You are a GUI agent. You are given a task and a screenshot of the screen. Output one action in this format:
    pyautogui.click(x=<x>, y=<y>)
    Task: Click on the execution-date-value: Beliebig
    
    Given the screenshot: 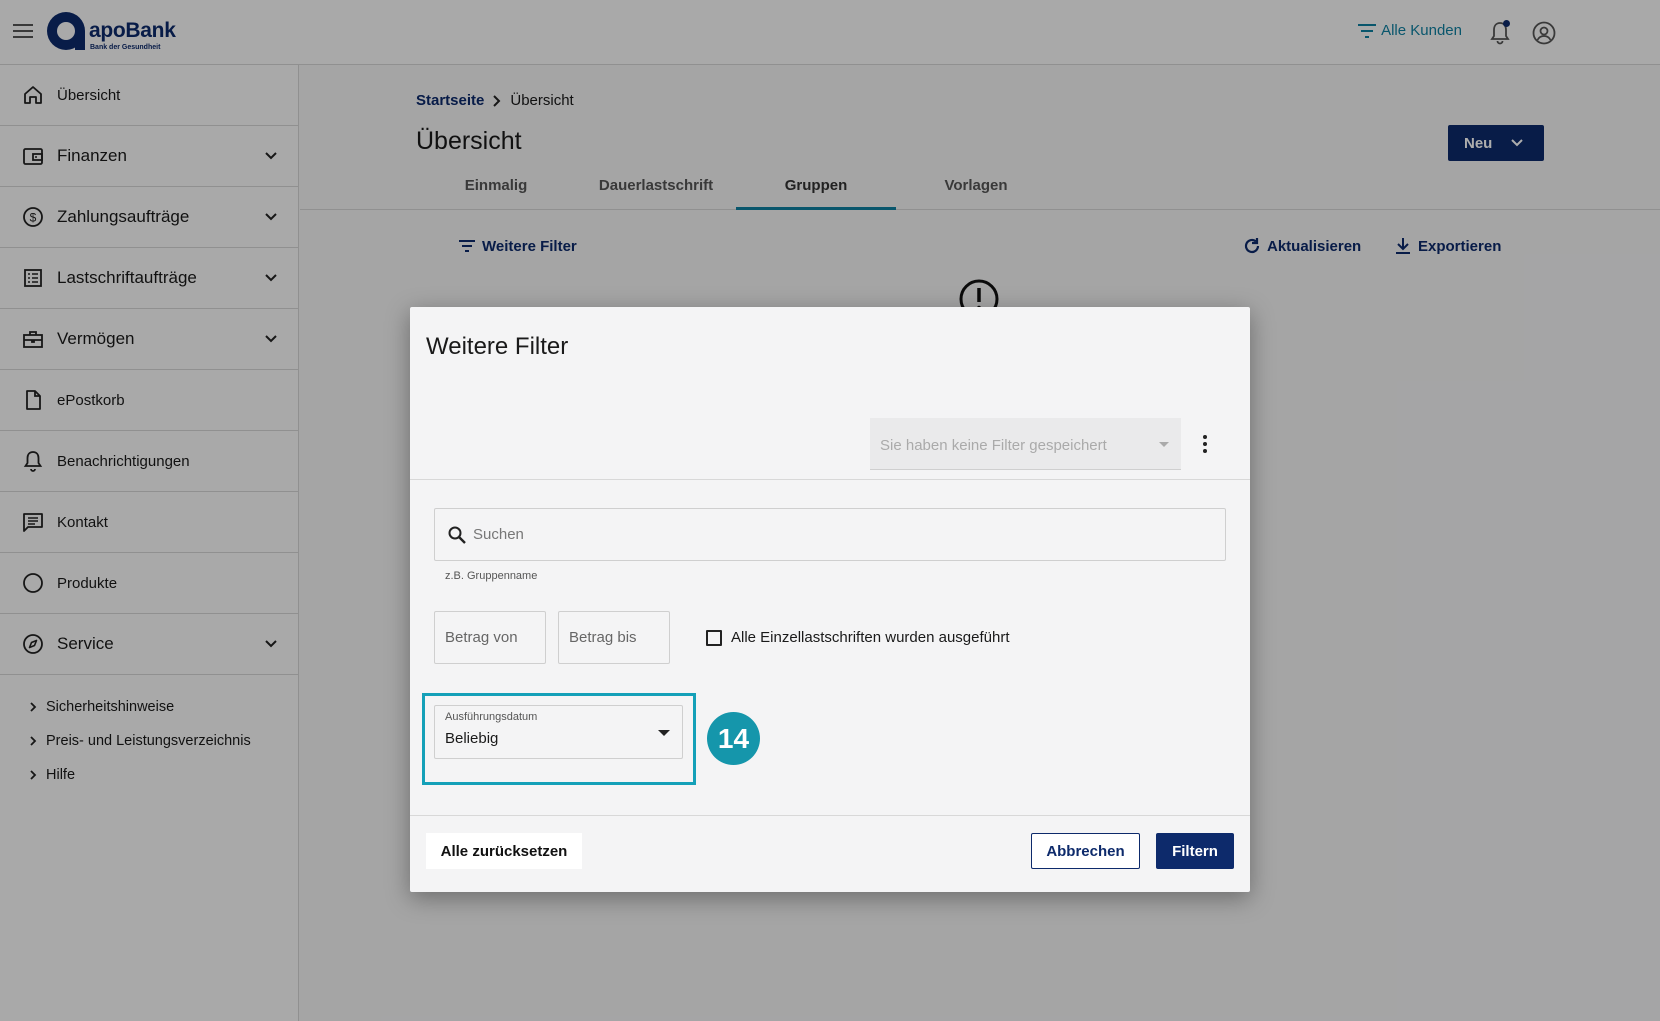 What is the action you would take?
    pyautogui.click(x=472, y=738)
    